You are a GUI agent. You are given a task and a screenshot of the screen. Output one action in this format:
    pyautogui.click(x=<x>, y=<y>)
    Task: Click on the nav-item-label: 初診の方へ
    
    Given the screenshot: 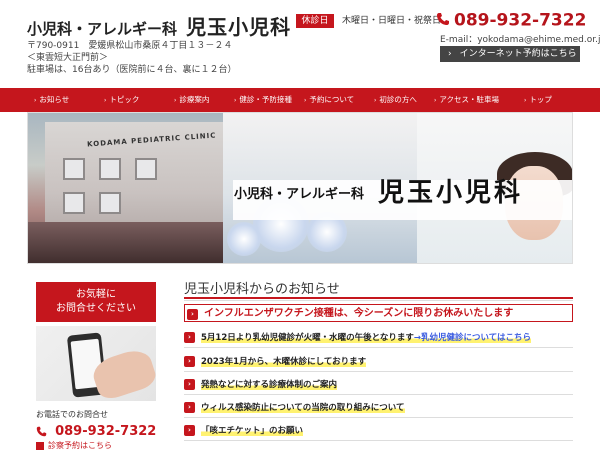 What is the action you would take?
    pyautogui.click(x=398, y=99)
    